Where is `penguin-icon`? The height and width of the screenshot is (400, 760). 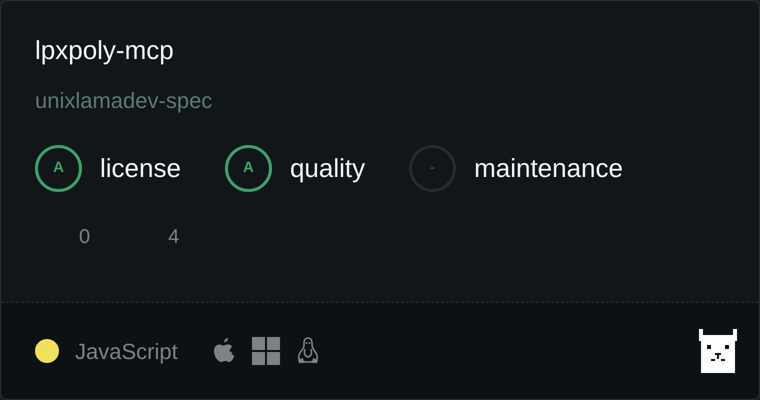
penguin-icon is located at coordinates (308, 351).